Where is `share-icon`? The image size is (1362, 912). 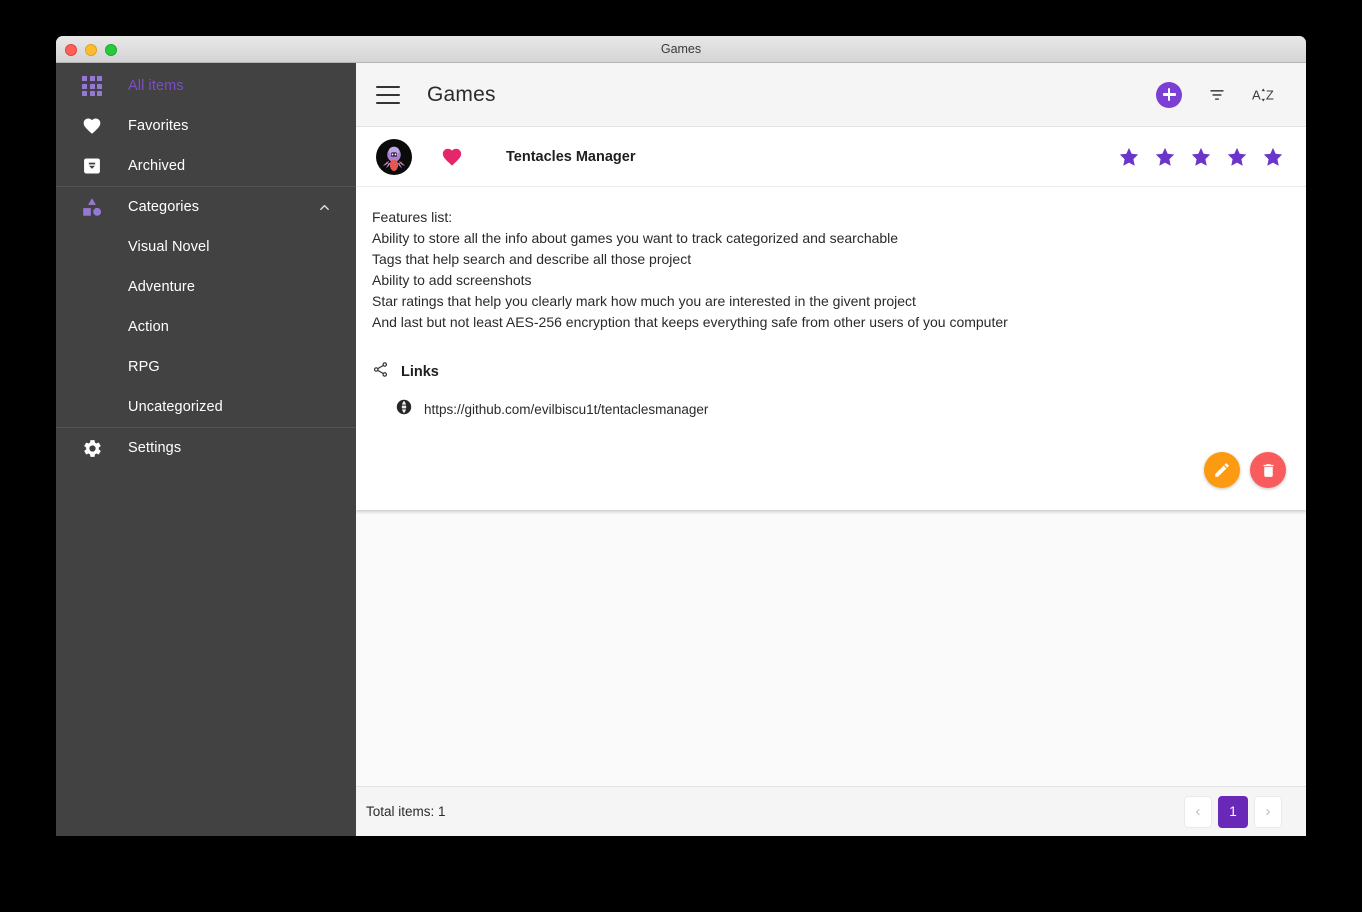 share-icon is located at coordinates (380, 372).